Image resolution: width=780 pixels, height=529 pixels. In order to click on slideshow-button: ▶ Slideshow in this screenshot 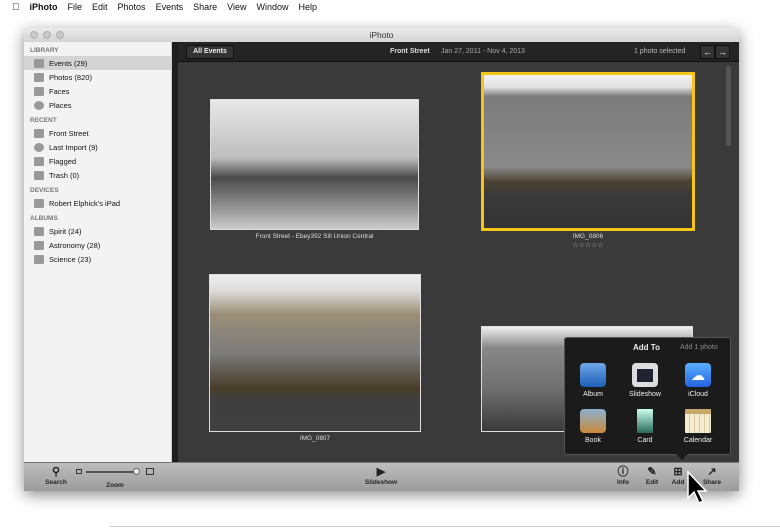, I will do `click(381, 475)`.